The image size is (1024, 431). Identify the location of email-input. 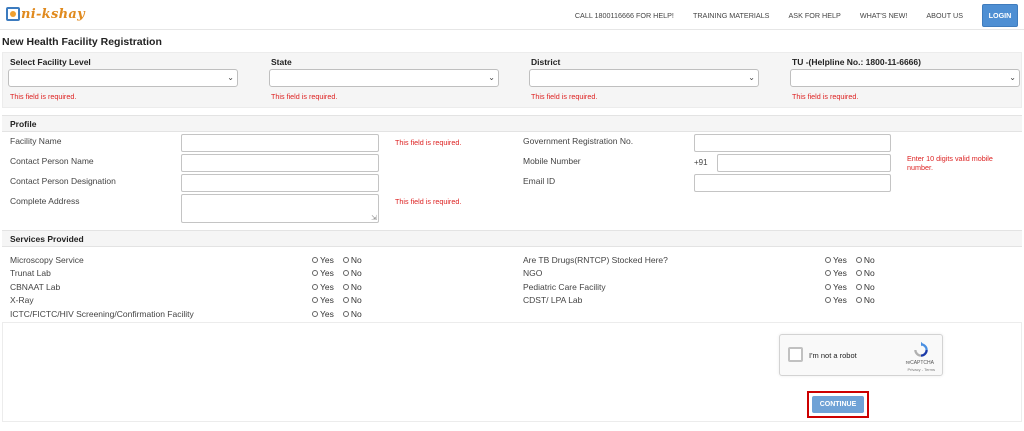
(792, 183).